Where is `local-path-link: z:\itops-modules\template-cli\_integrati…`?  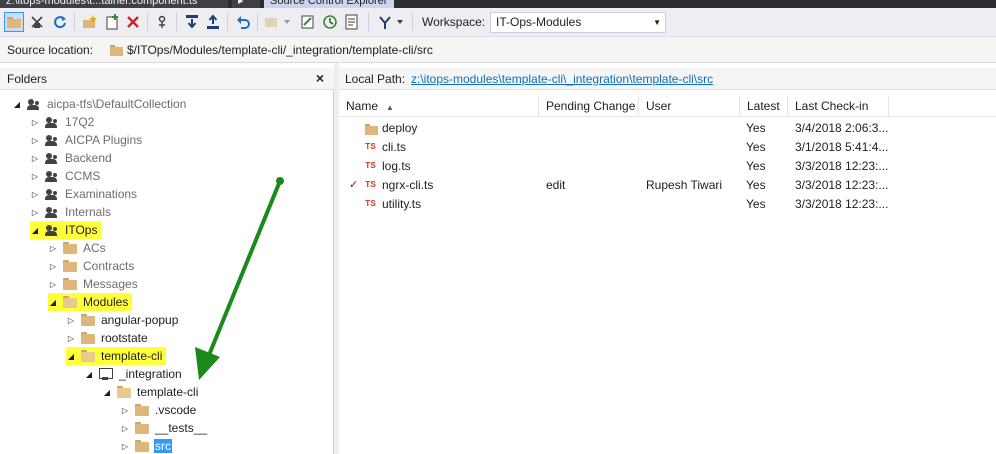
local-path-link: z:\itops-modules\template-cli\_integrati… is located at coordinates (562, 79).